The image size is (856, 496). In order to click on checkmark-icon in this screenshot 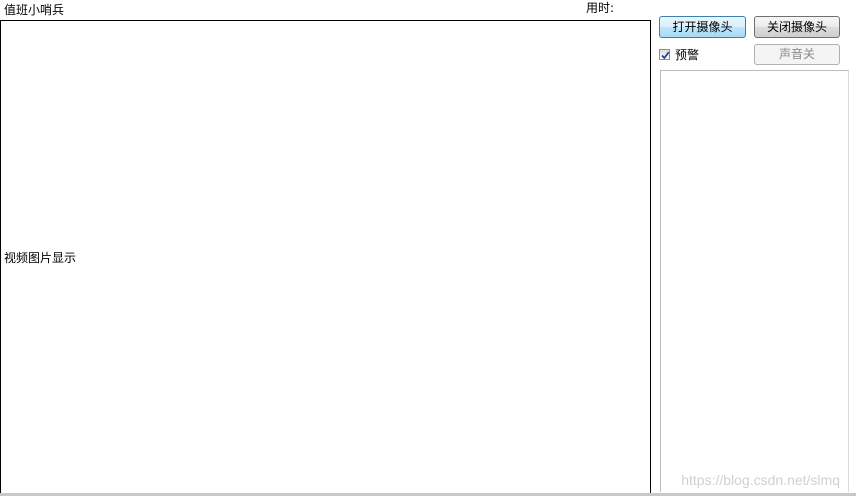, I will do `click(665, 55)`.